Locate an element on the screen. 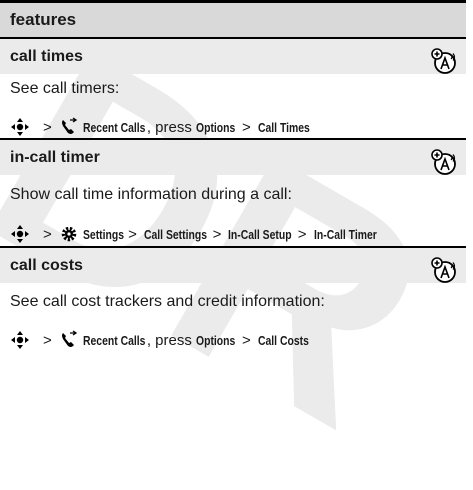 The image size is (473, 490). section-description: See call timers: is located at coordinates (65, 88).